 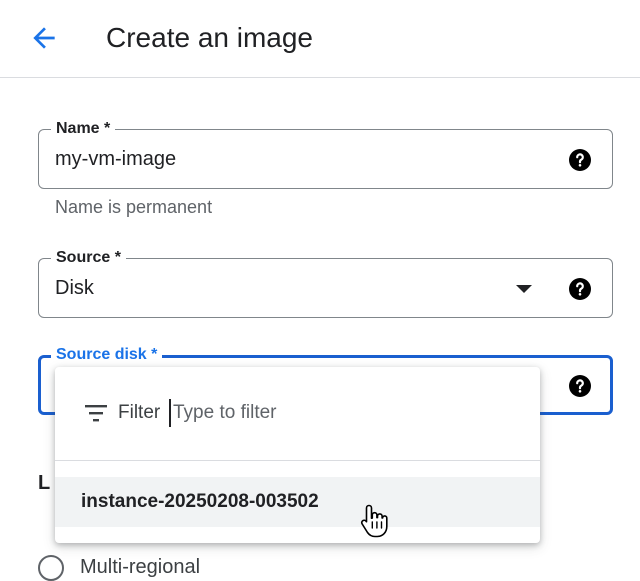 What do you see at coordinates (83, 129) in the screenshot?
I see `name-field-label: Name *` at bounding box center [83, 129].